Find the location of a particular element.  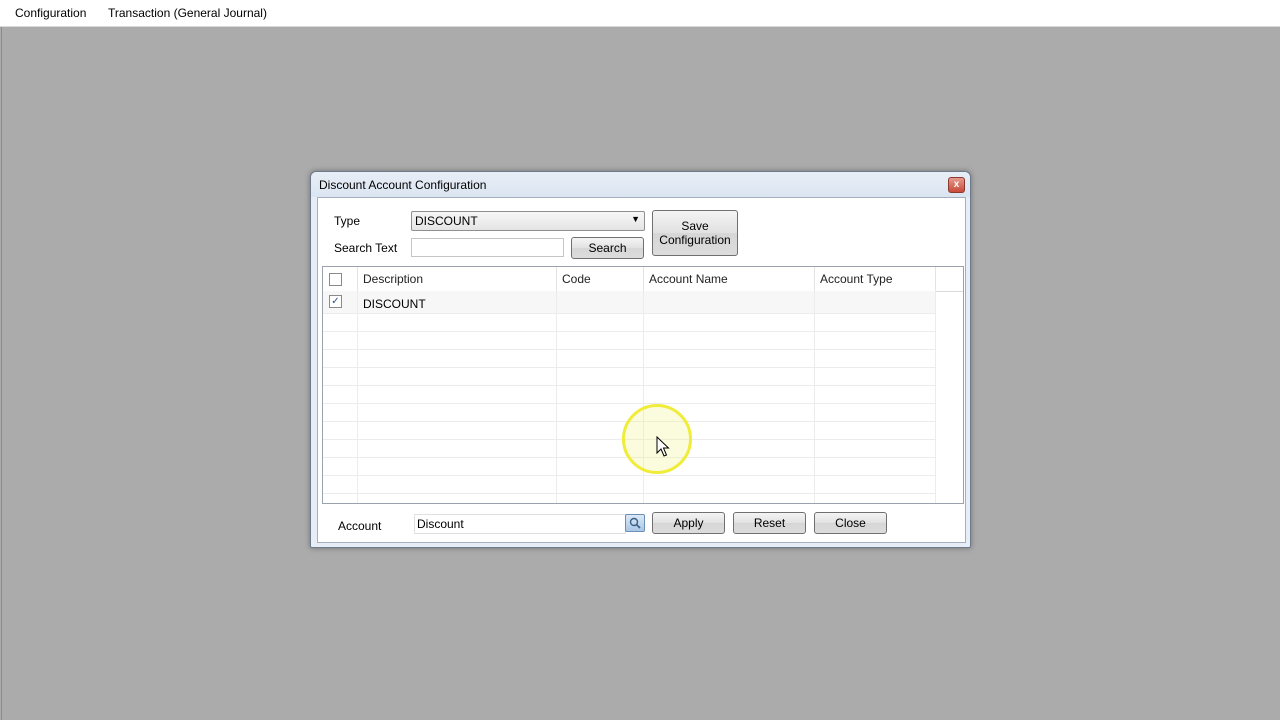

account-lookup-button is located at coordinates (635, 523).